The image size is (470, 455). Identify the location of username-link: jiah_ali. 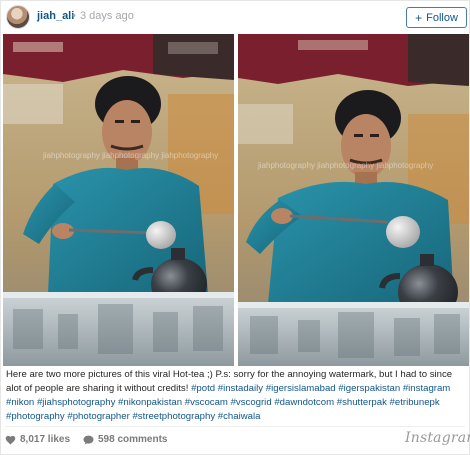
(55, 16).